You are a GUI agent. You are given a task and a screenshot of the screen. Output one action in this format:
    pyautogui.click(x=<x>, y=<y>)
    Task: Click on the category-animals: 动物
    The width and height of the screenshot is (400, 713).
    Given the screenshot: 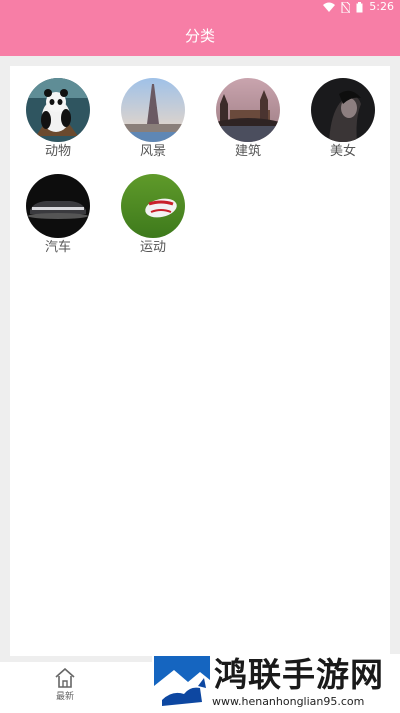 What is the action you would take?
    pyautogui.click(x=58, y=119)
    